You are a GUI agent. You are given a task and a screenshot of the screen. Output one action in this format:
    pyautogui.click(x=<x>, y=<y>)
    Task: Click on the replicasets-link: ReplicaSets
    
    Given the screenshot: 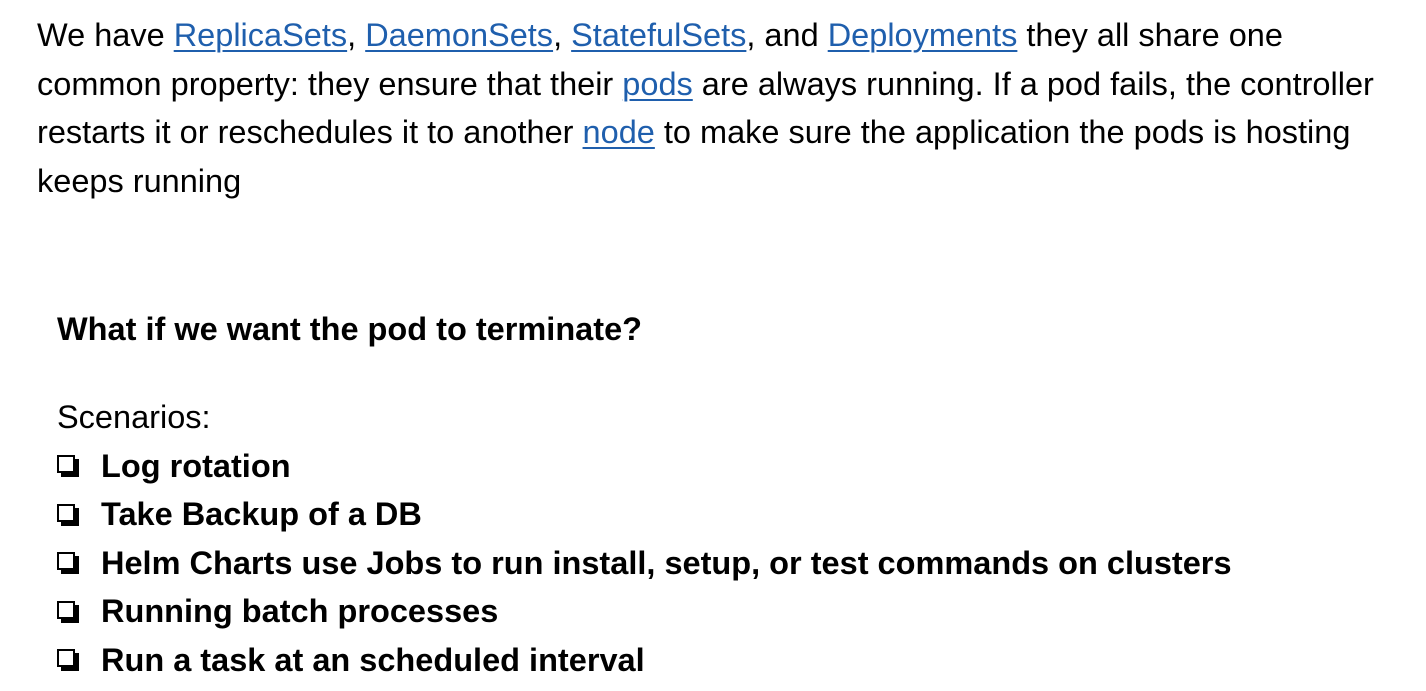 What is the action you would take?
    pyautogui.click(x=260, y=35)
    